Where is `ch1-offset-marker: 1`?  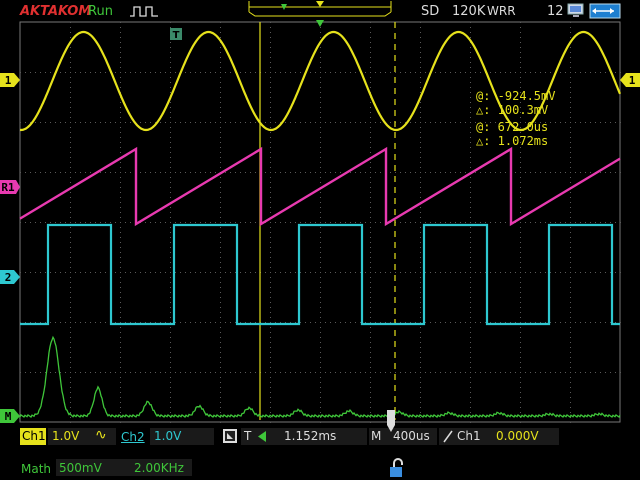
ch1-offset-marker: 1 is located at coordinates (10, 80).